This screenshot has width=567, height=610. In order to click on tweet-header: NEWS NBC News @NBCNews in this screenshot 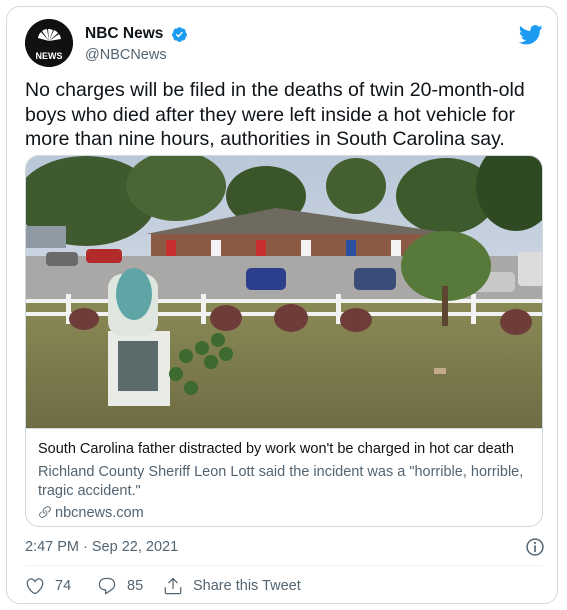, I will do `click(285, 44)`.